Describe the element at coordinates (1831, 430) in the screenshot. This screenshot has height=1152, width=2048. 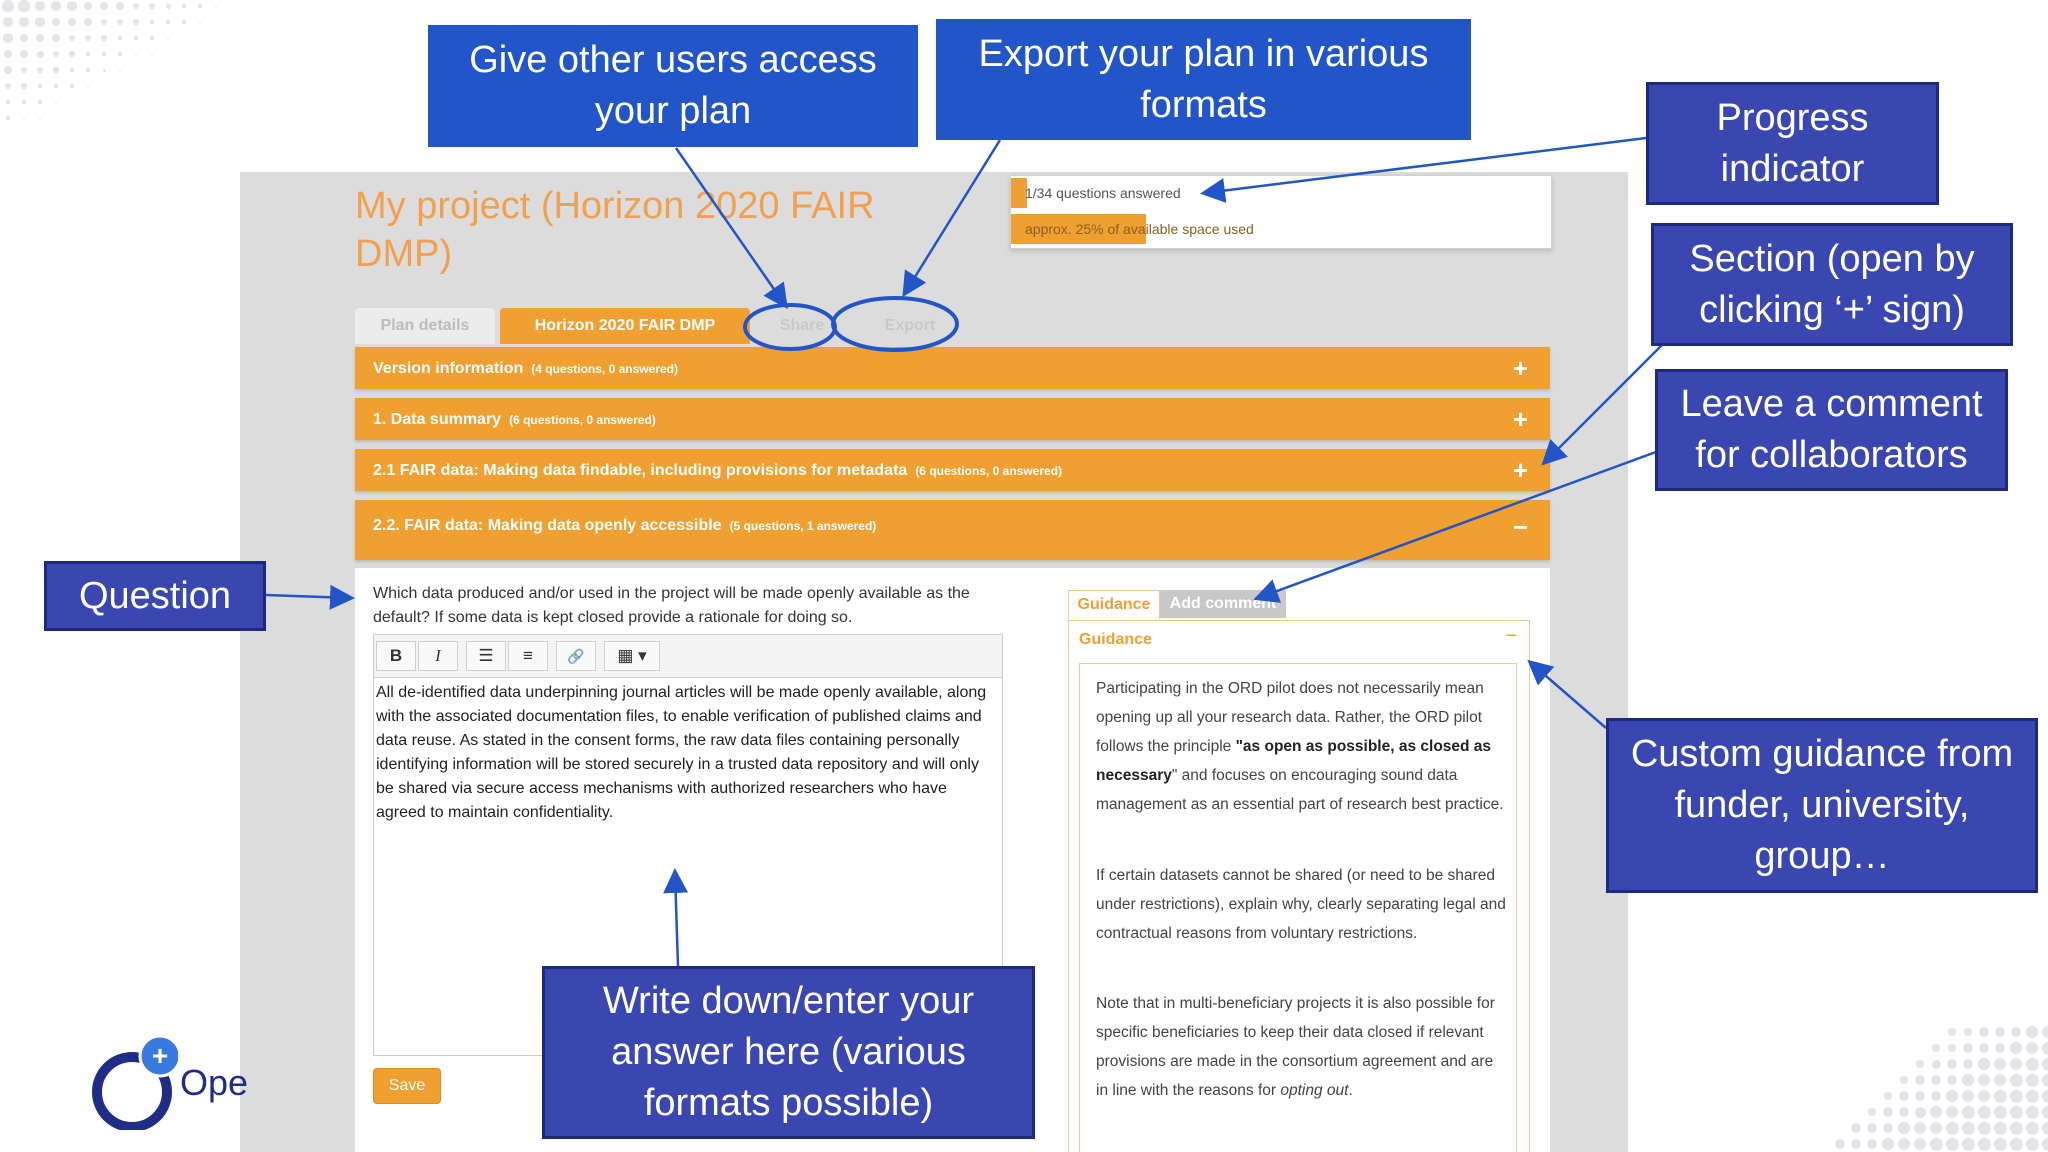
I see `callout-comment: Leave a comment for collaborators` at that location.